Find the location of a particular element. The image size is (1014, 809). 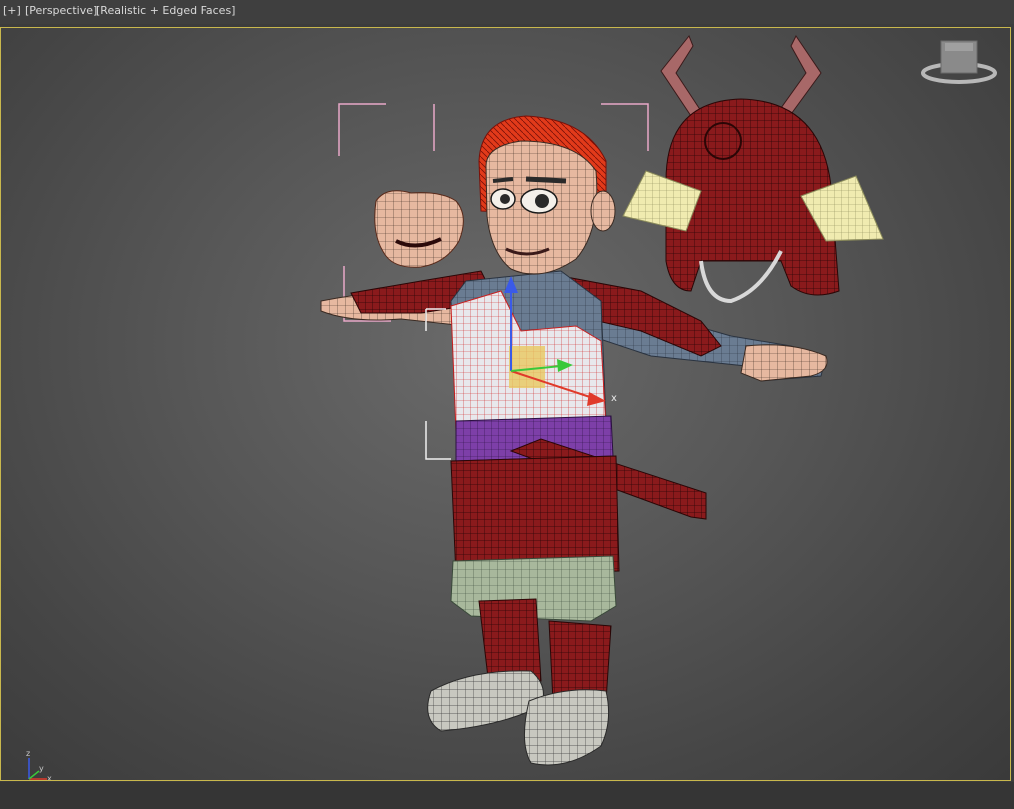

viewcube-icon is located at coordinates (959, 62).